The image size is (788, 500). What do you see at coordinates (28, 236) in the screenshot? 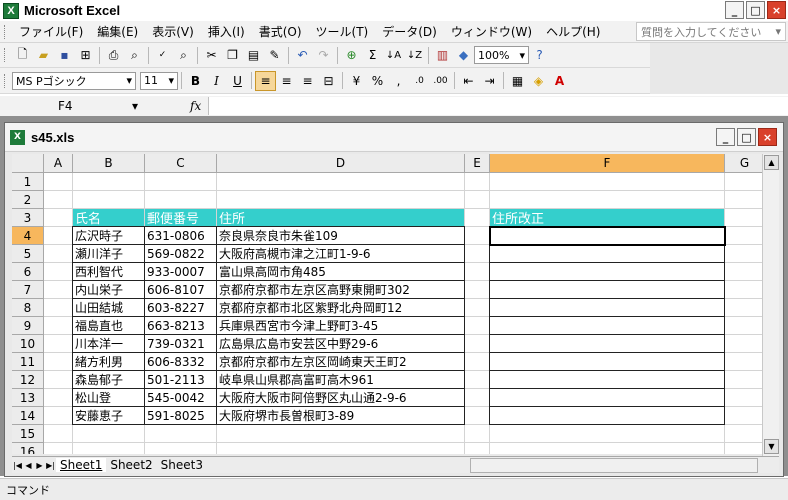
I see `row-header-4: 4` at bounding box center [28, 236].